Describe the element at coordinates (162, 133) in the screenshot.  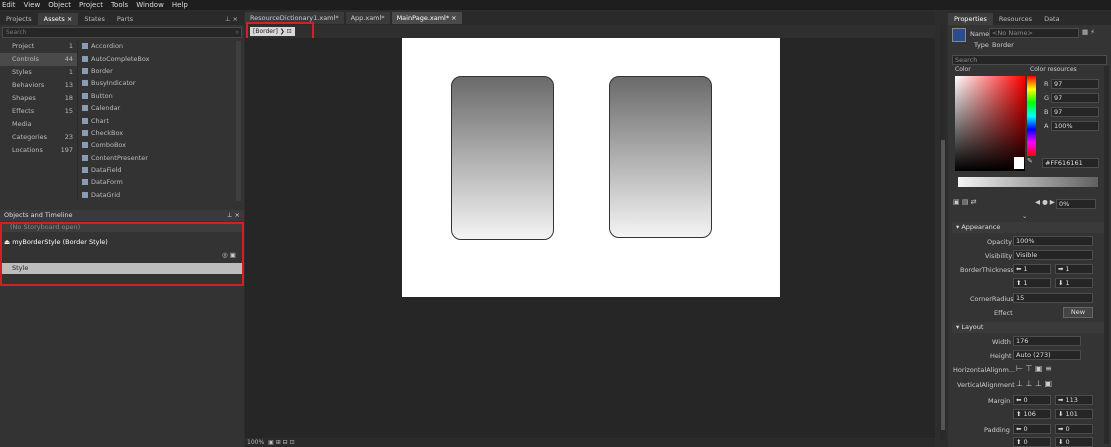
I see `asset-item: CheckBox` at that location.